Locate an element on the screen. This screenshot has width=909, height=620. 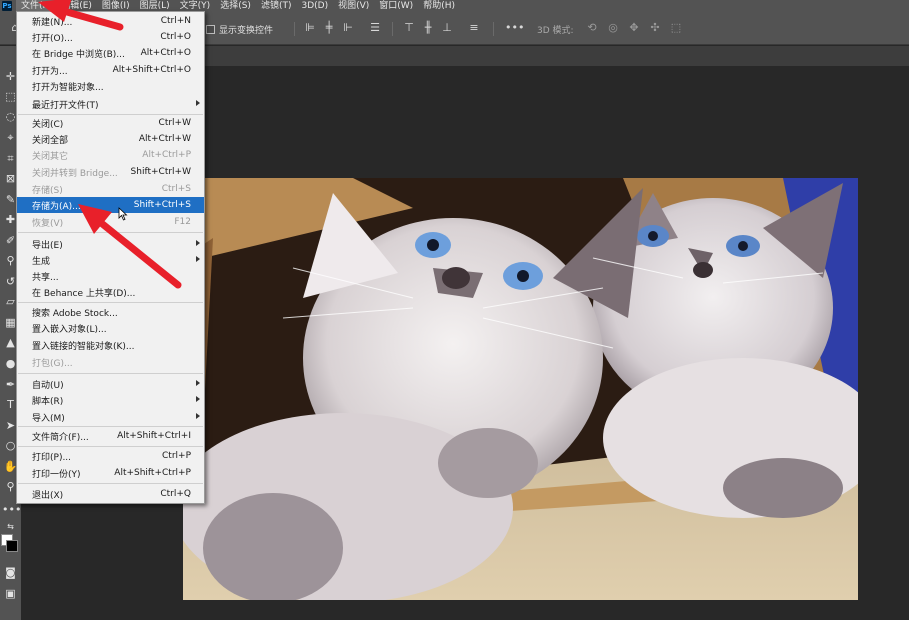
align-top-icon: ⊤ is located at coordinates (409, 28).